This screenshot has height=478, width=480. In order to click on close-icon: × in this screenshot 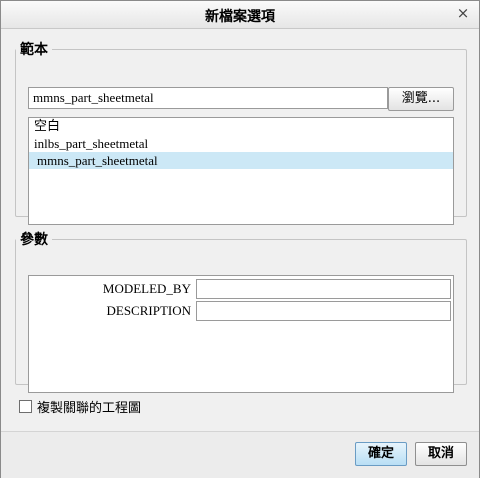, I will do `click(463, 13)`.